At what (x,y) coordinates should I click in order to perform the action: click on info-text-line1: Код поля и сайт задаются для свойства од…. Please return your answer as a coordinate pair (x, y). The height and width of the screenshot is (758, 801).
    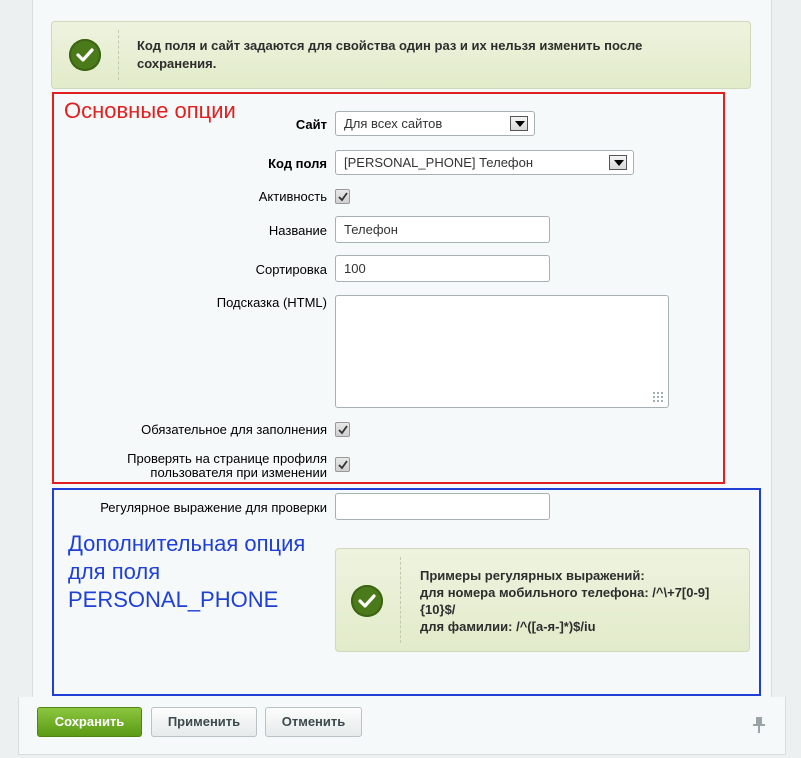
    Looking at the image, I should click on (390, 45).